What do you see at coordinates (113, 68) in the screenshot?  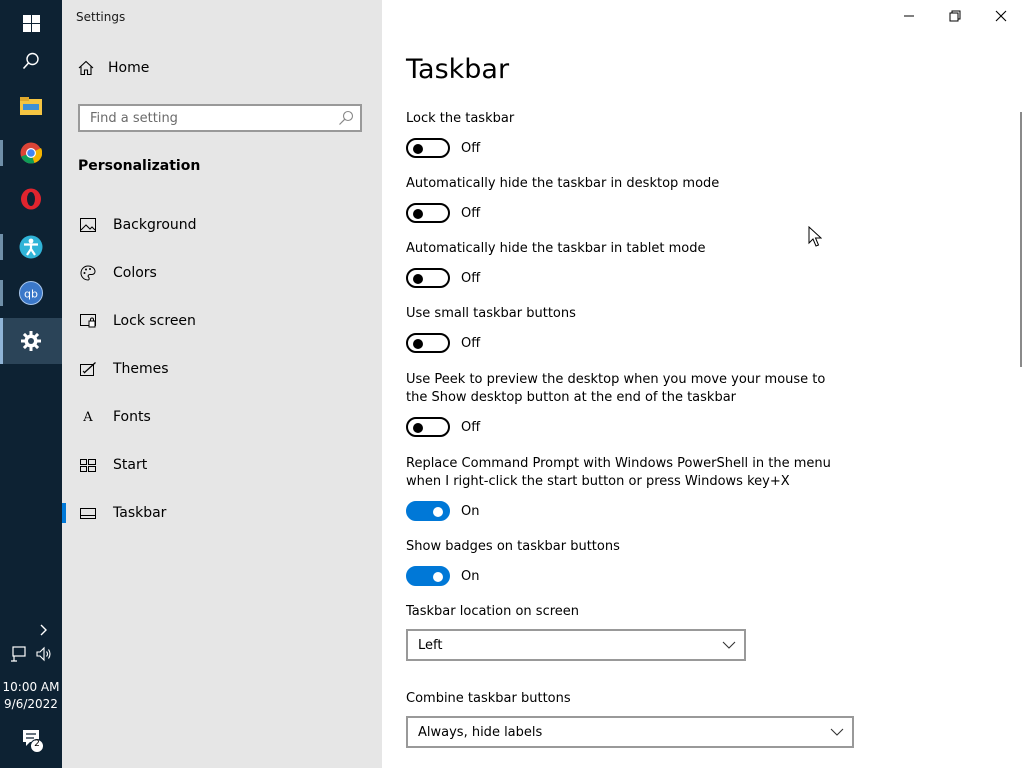 I see `home-link: Home` at bounding box center [113, 68].